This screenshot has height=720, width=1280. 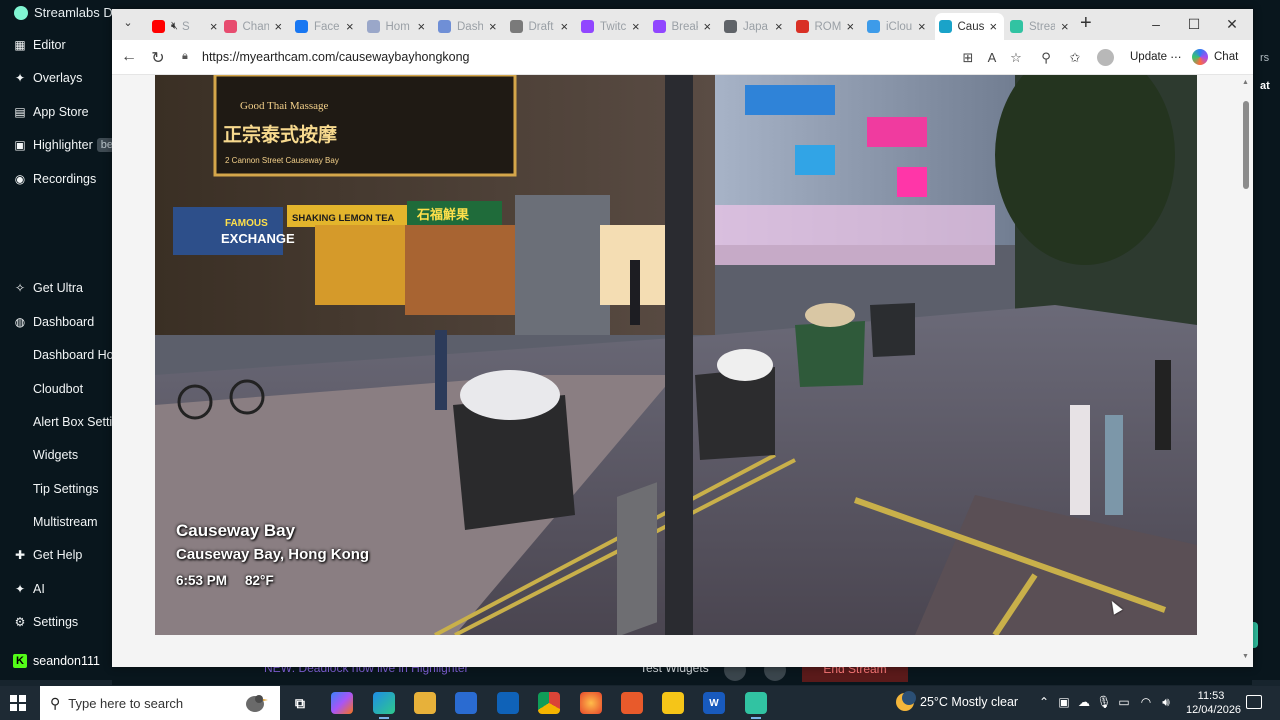 What do you see at coordinates (1213, 703) in the screenshot?
I see `system-clock: 11:53 12/04/2026` at bounding box center [1213, 703].